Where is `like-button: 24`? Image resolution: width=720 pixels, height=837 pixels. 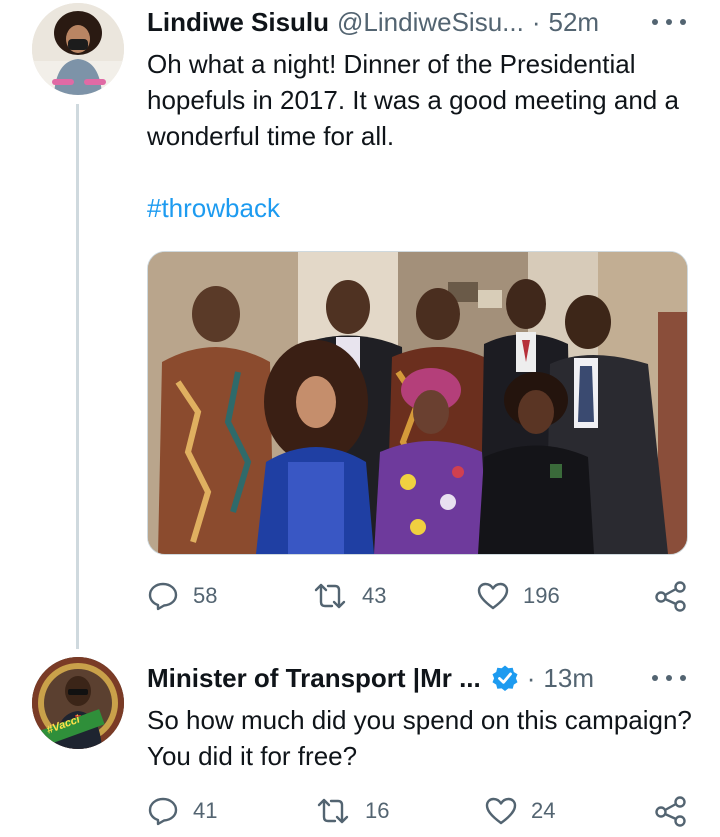 like-button: 24 is located at coordinates (520, 811).